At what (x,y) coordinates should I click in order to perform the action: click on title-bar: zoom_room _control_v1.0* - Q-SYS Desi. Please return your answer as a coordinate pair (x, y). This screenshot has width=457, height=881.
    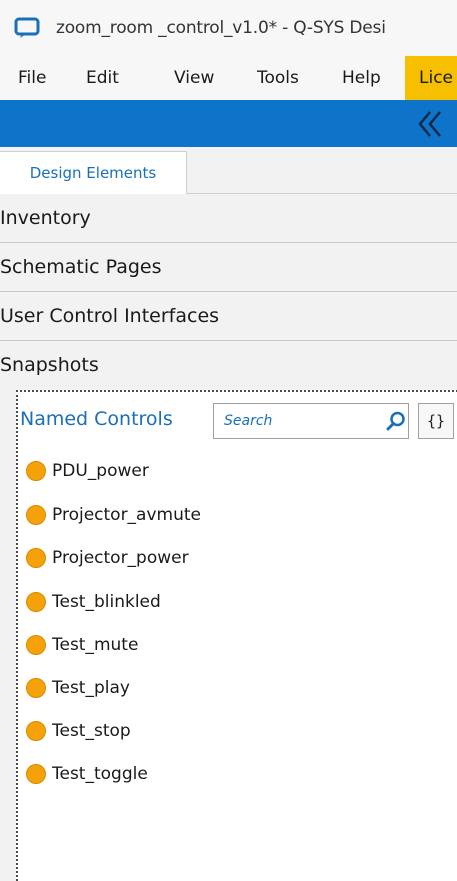
    Looking at the image, I should click on (228, 28).